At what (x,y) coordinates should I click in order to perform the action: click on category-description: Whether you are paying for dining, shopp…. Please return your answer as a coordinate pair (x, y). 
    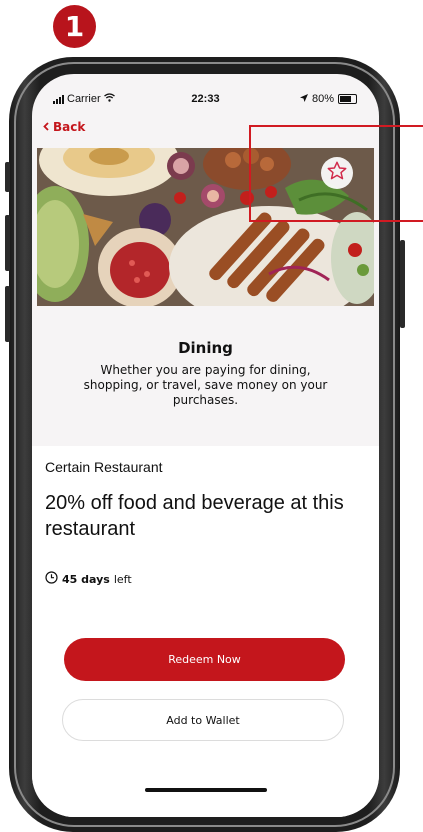
    Looking at the image, I should click on (205, 385).